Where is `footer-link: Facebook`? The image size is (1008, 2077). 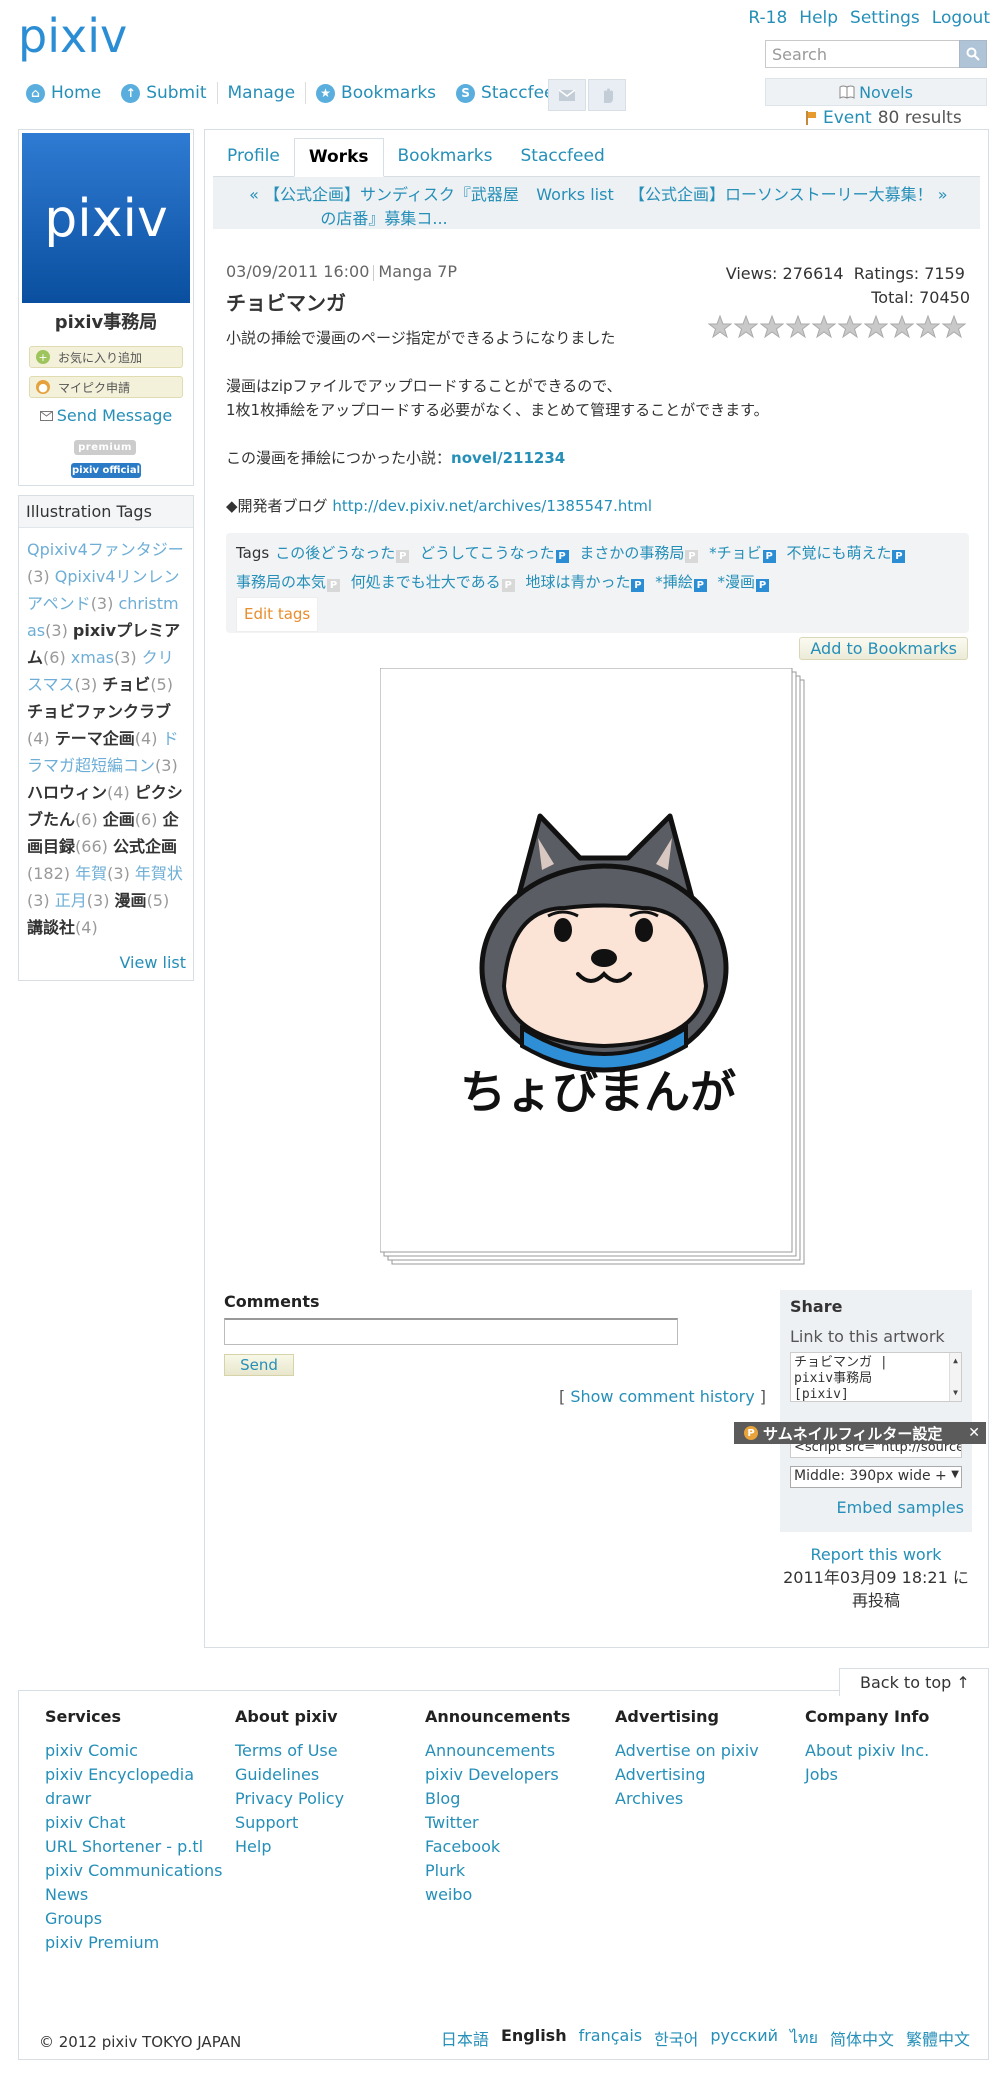 footer-link: Facebook is located at coordinates (515, 1847).